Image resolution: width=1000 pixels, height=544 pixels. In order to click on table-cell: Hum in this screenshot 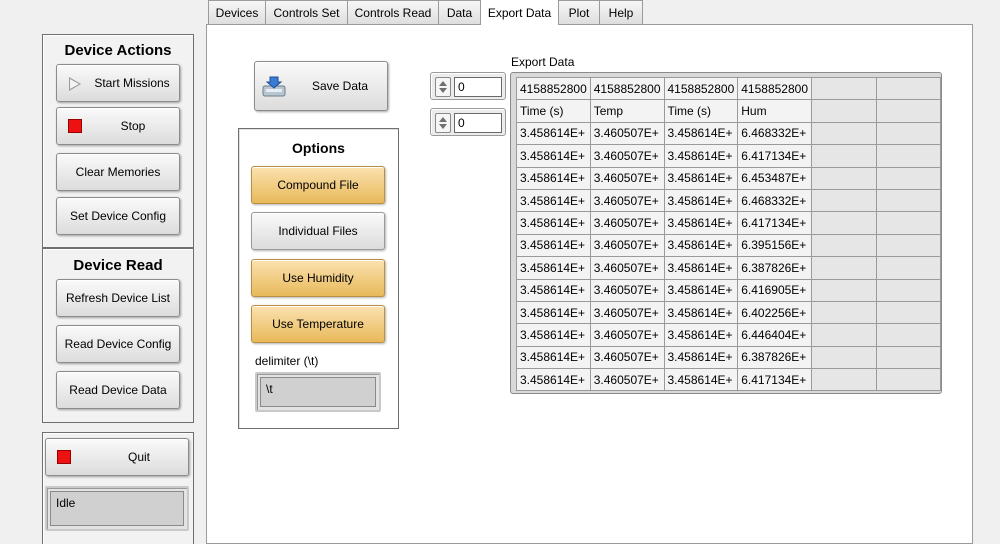, I will do `click(774, 111)`.